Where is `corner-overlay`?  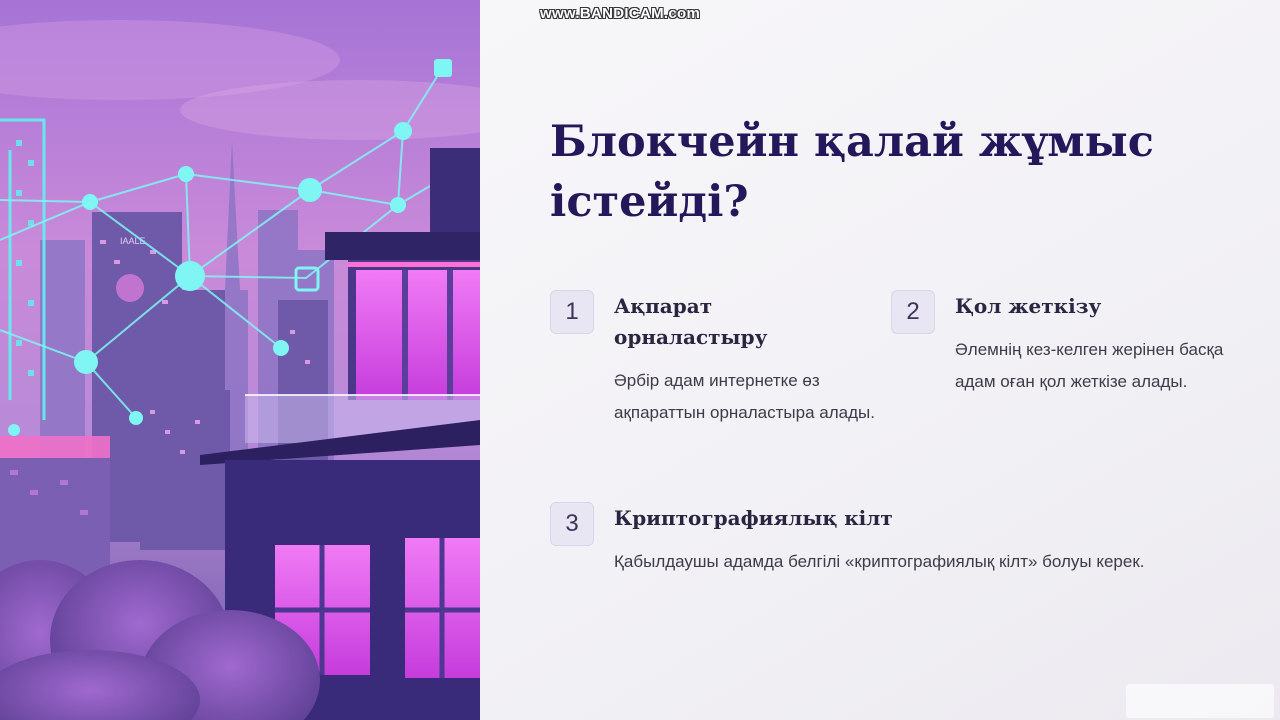 corner-overlay is located at coordinates (1200, 701).